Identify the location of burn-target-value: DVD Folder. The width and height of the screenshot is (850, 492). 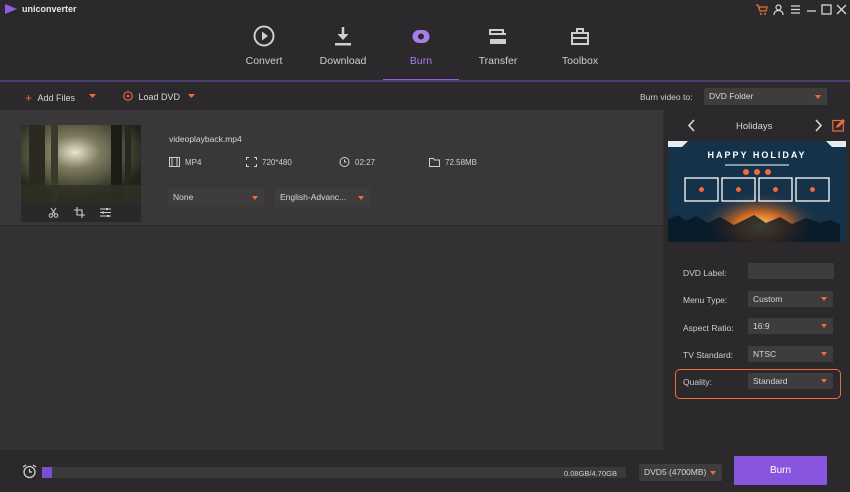
(731, 96).